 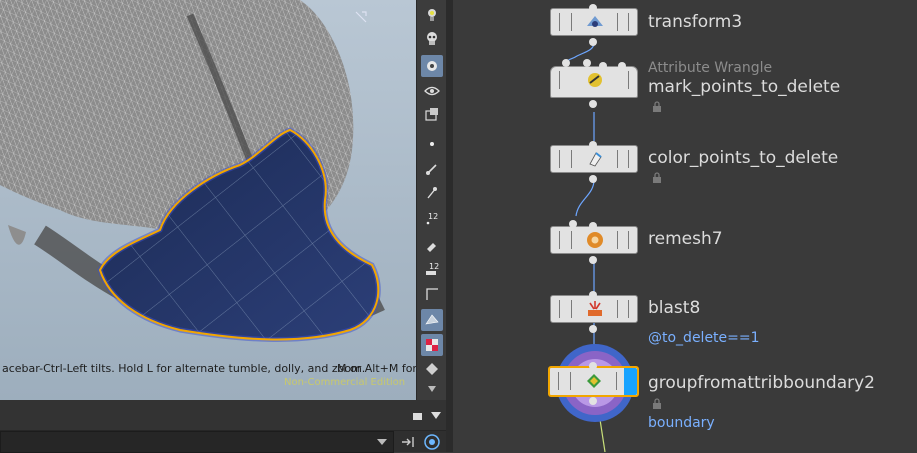 What do you see at coordinates (432, 15) in the screenshot?
I see `light-bulb-icon` at bounding box center [432, 15].